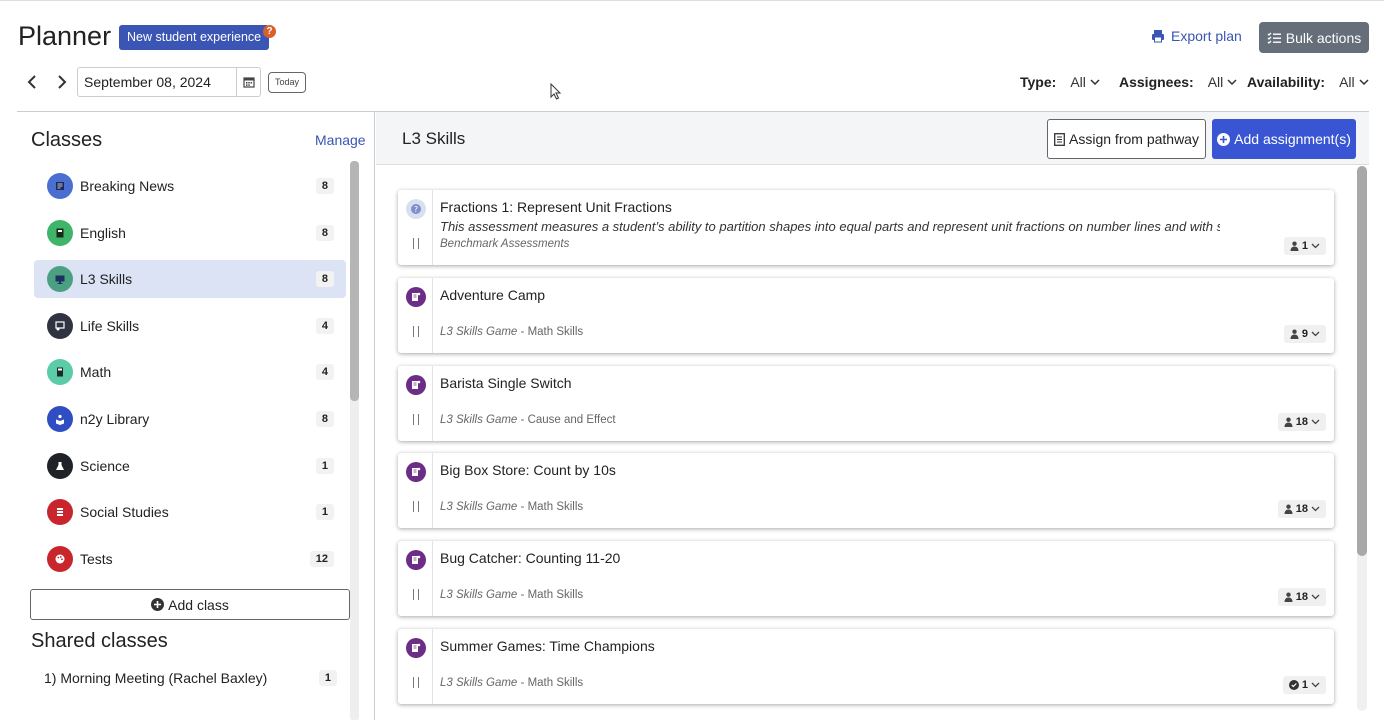  I want to click on bulk-actions-button: Bulk actions, so click(1314, 37).